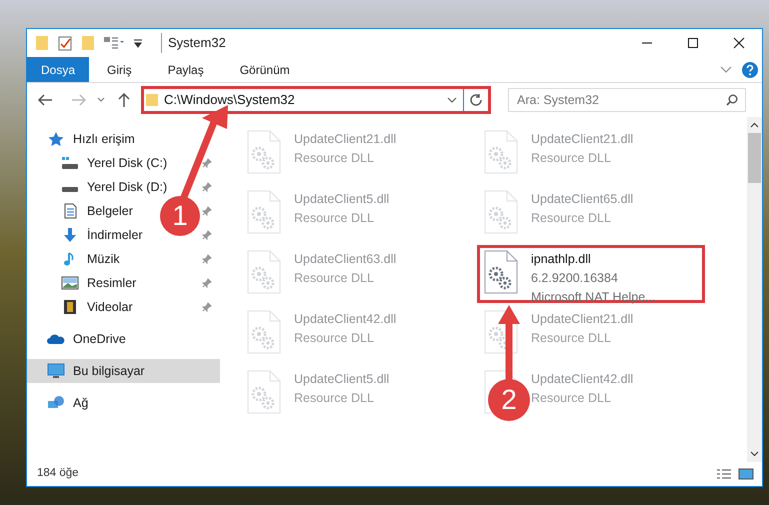 This screenshot has width=769, height=505. I want to click on chevron-up-icon, so click(754, 125).